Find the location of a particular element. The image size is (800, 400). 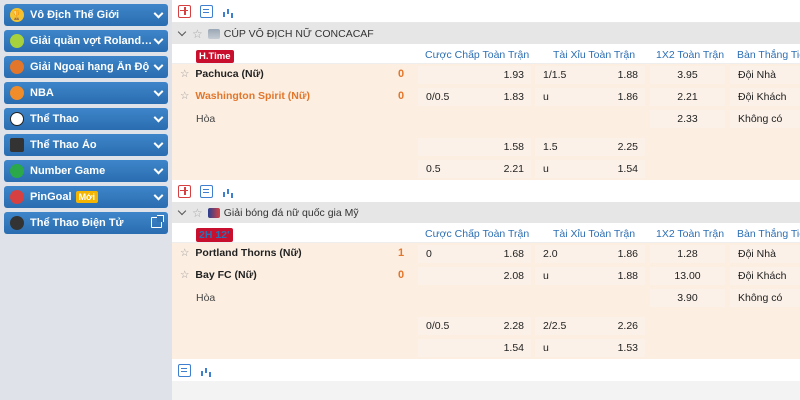

league-header: ☆ CÚP VÔ ĐỊCH NỮ CONCACAF is located at coordinates (486, 33).